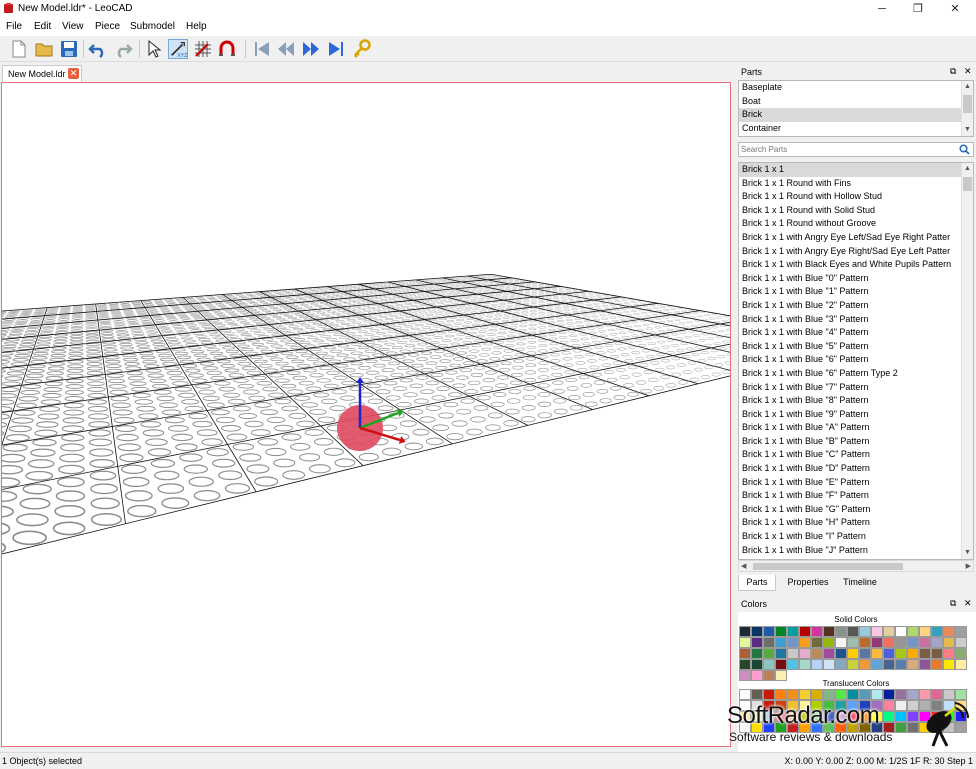 The height and width of the screenshot is (769, 976). Describe the element at coordinates (19, 49) in the screenshot. I see `new-icon` at that location.